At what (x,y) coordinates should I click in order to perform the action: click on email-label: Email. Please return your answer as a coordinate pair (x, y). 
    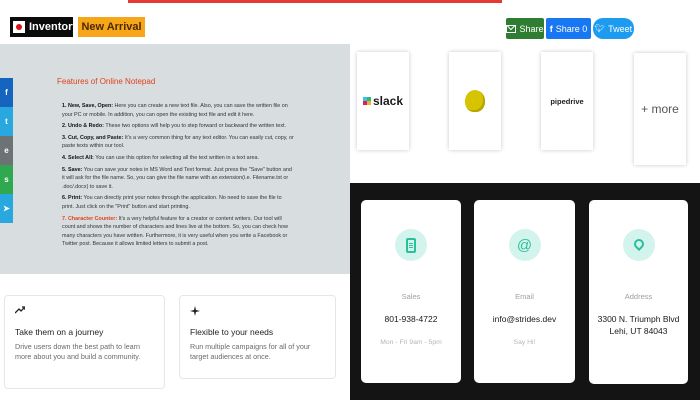
    Looking at the image, I should click on (524, 296).